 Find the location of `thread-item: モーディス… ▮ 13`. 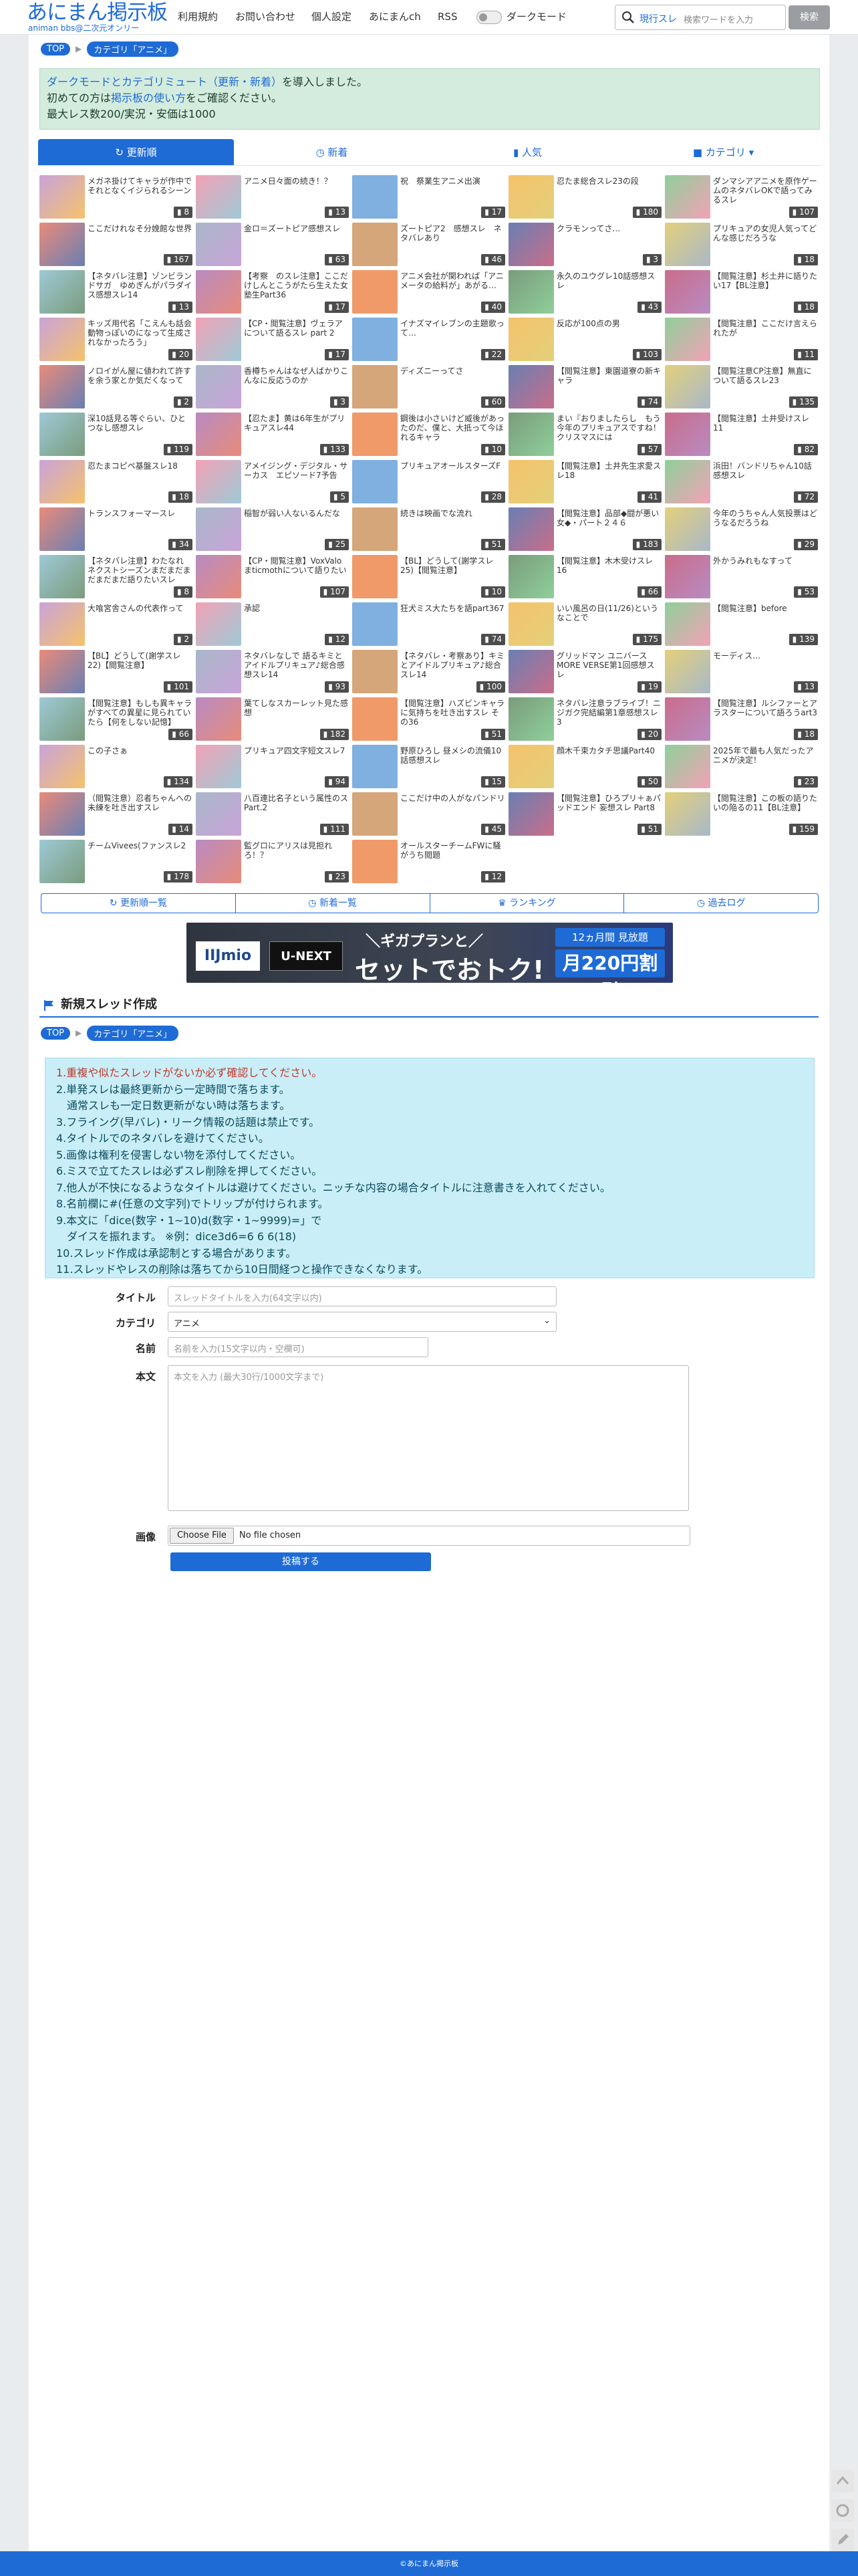

thread-item: モーディス… ▮ 13 is located at coordinates (743, 671).